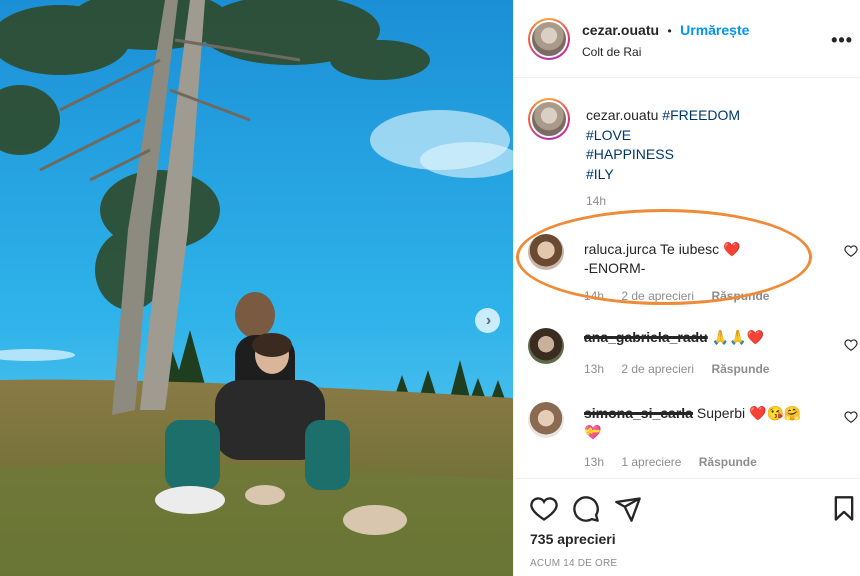 This screenshot has width=860, height=576. What do you see at coordinates (594, 296) in the screenshot?
I see `comment-time: 14h` at bounding box center [594, 296].